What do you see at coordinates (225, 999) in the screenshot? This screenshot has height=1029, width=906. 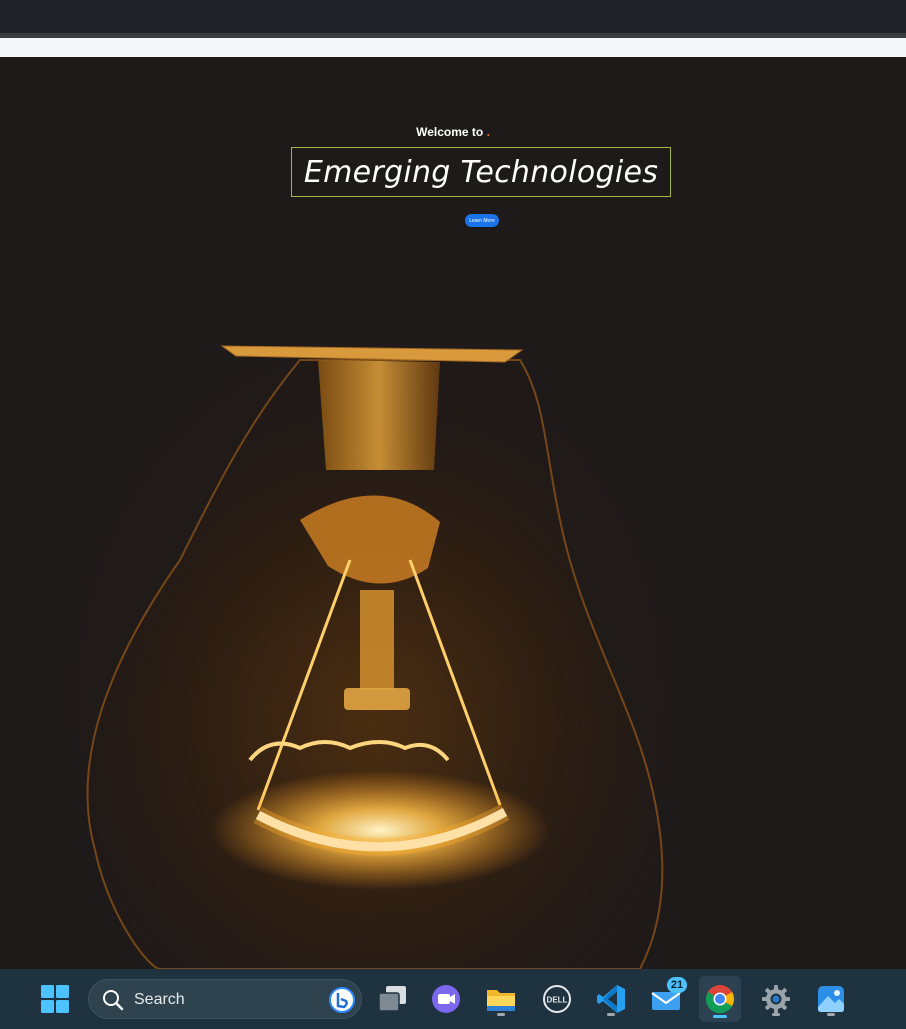 I see `taskbar-search-box: Search` at bounding box center [225, 999].